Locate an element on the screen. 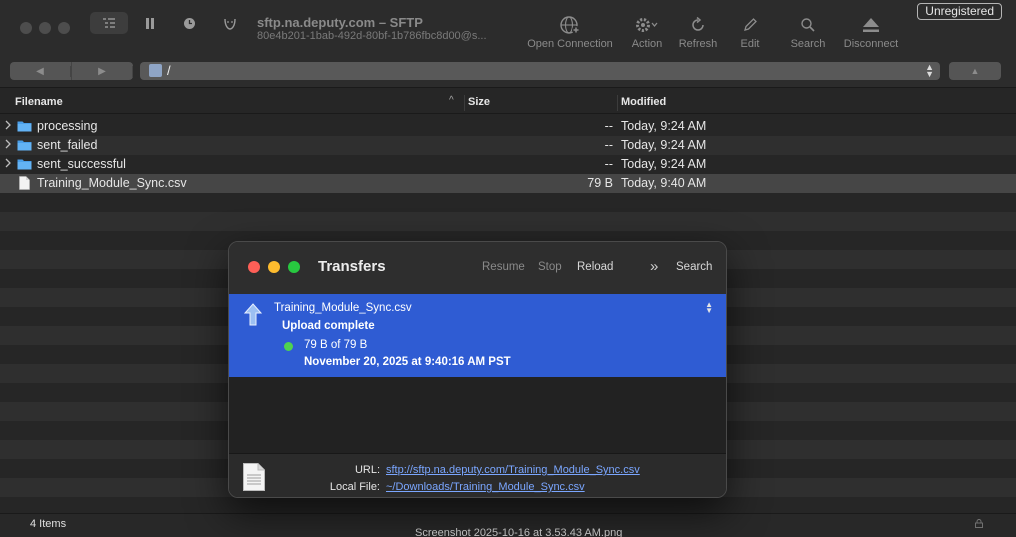 The image size is (1016, 537). pencil-icon is located at coordinates (750, 24).